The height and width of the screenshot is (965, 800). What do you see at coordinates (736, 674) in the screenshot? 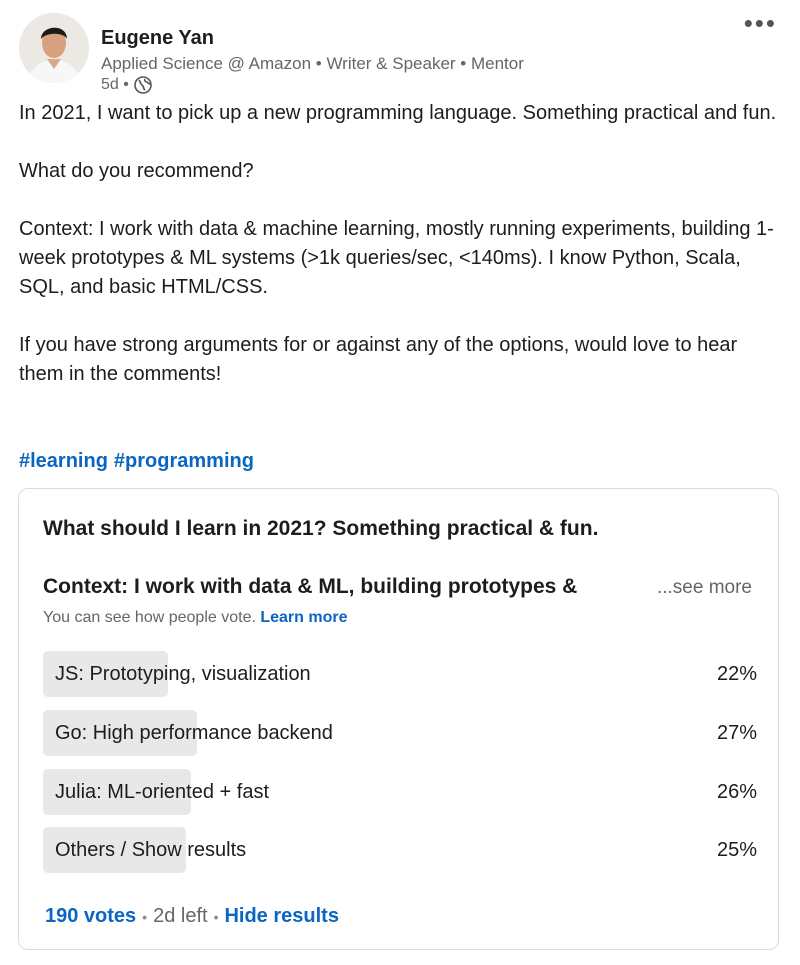
I see `poll-option-percent: 22%` at bounding box center [736, 674].